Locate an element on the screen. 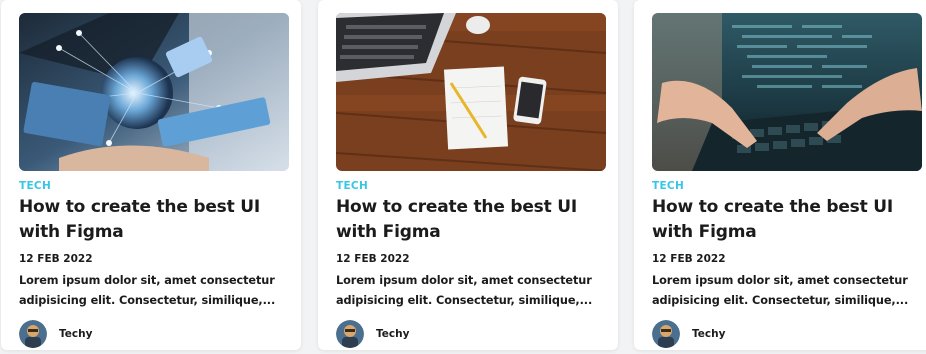  network-hands-image is located at coordinates (154, 92).